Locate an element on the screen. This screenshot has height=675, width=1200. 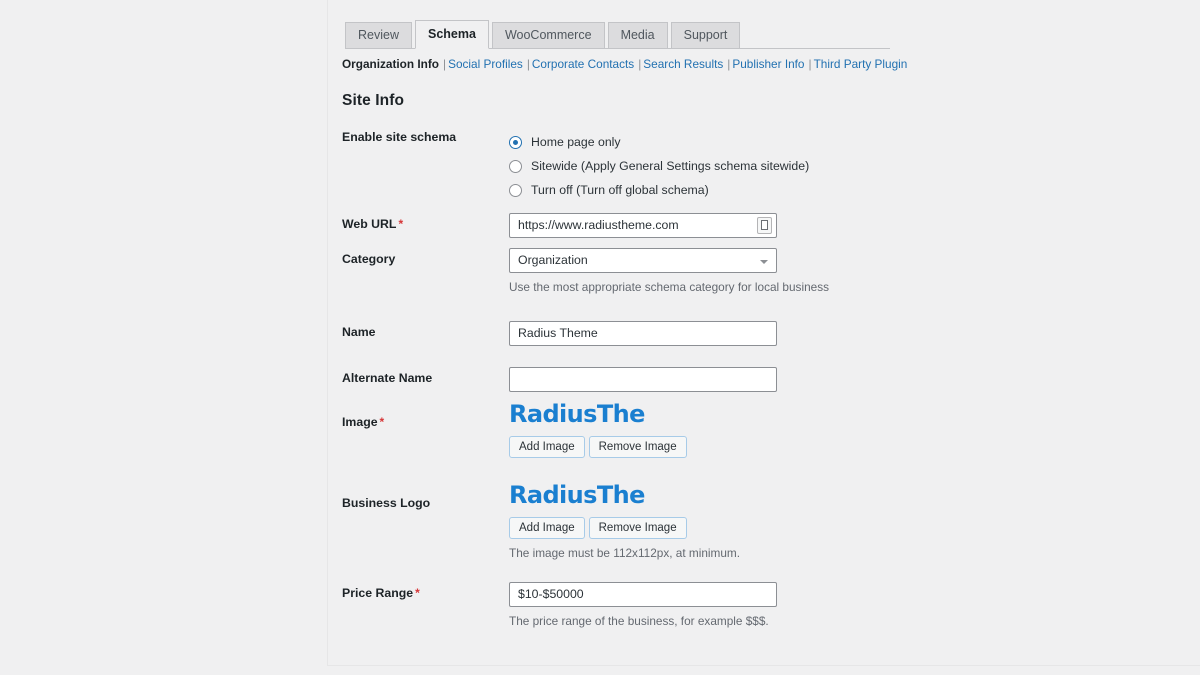
field-image: RadiusThe Add Image Remove Image is located at coordinates (854, 430).